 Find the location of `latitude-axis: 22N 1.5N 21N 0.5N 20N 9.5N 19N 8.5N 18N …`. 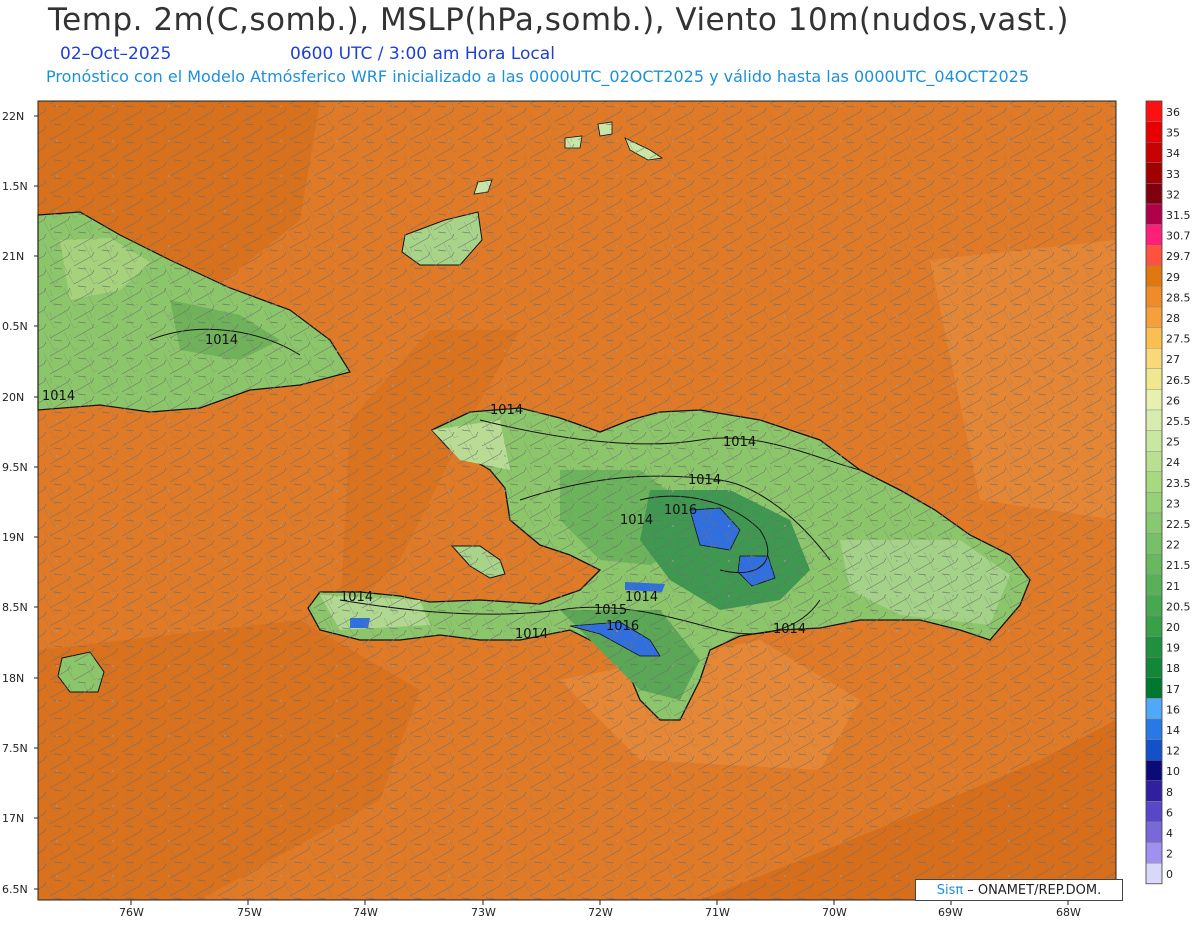

latitude-axis: 22N 1.5N 21N 0.5N 20N 9.5N 19N 8.5N 18N … is located at coordinates (20, 503).